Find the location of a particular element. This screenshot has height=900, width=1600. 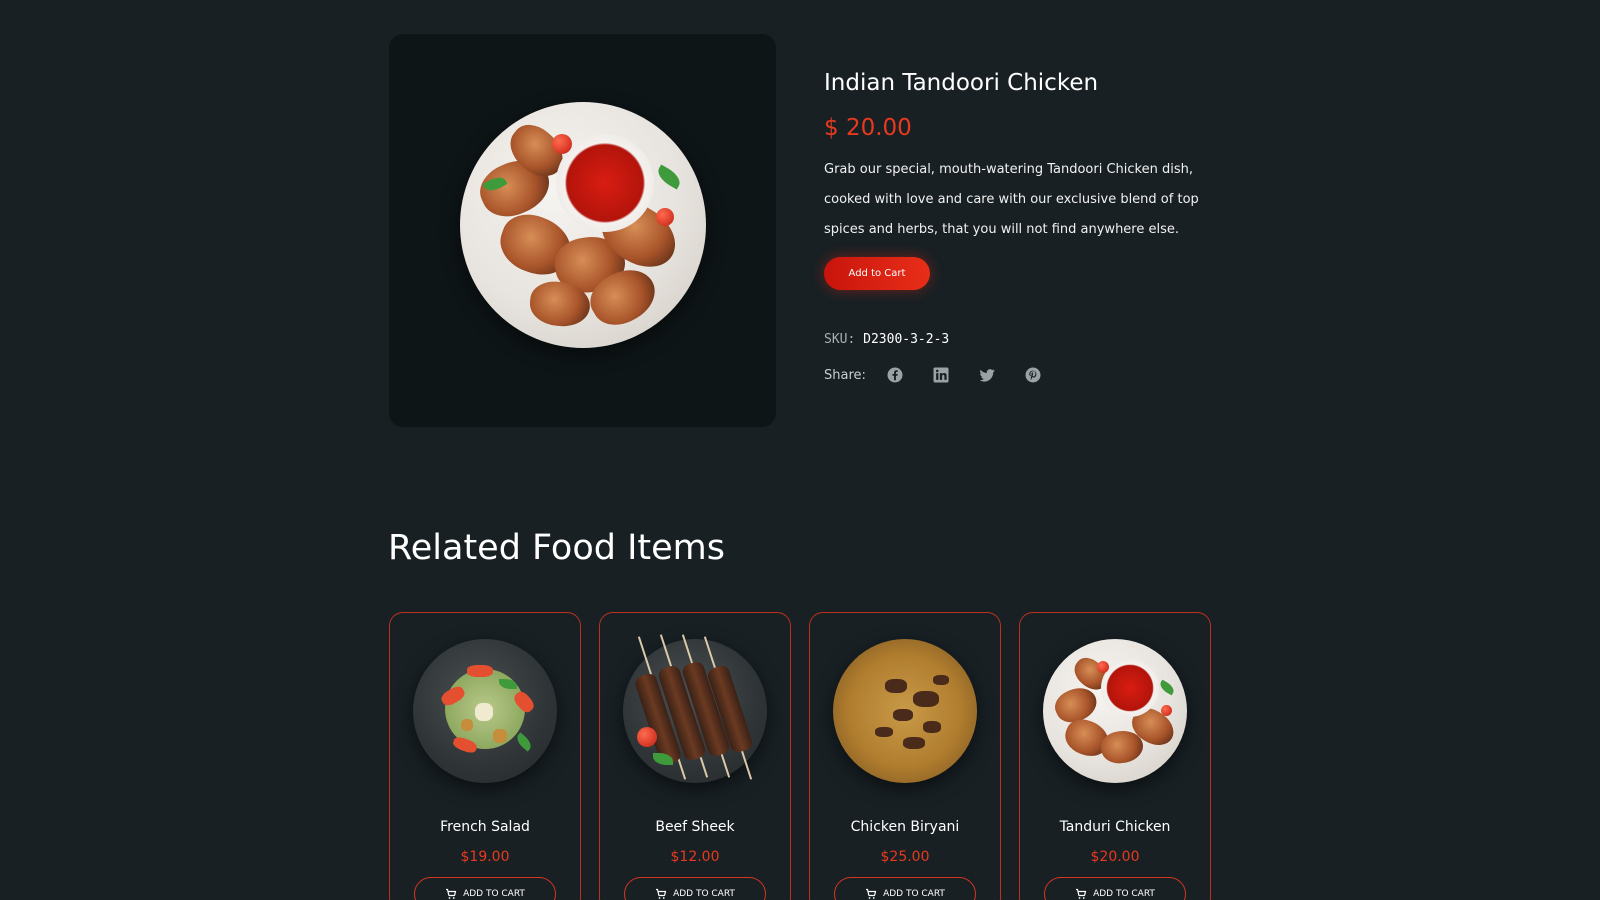

product-sku: SKU: D2300-3-2-3 is located at coordinates (886, 339).